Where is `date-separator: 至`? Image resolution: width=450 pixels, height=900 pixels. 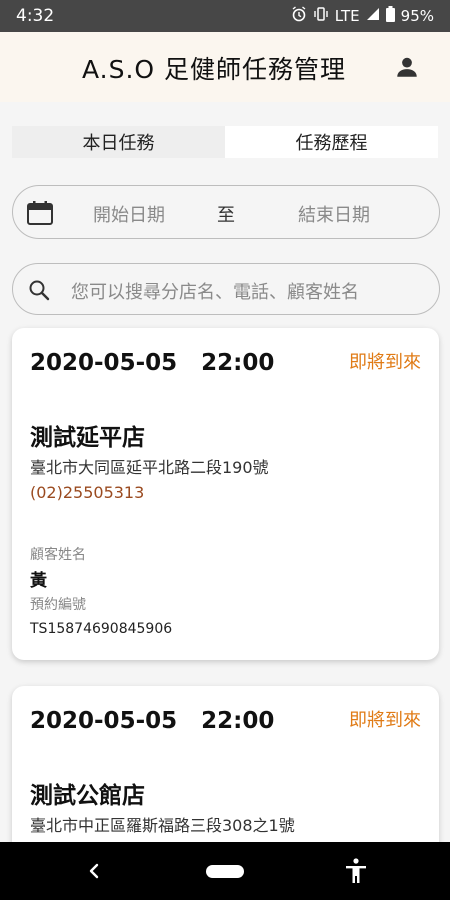 date-separator: 至 is located at coordinates (226, 215).